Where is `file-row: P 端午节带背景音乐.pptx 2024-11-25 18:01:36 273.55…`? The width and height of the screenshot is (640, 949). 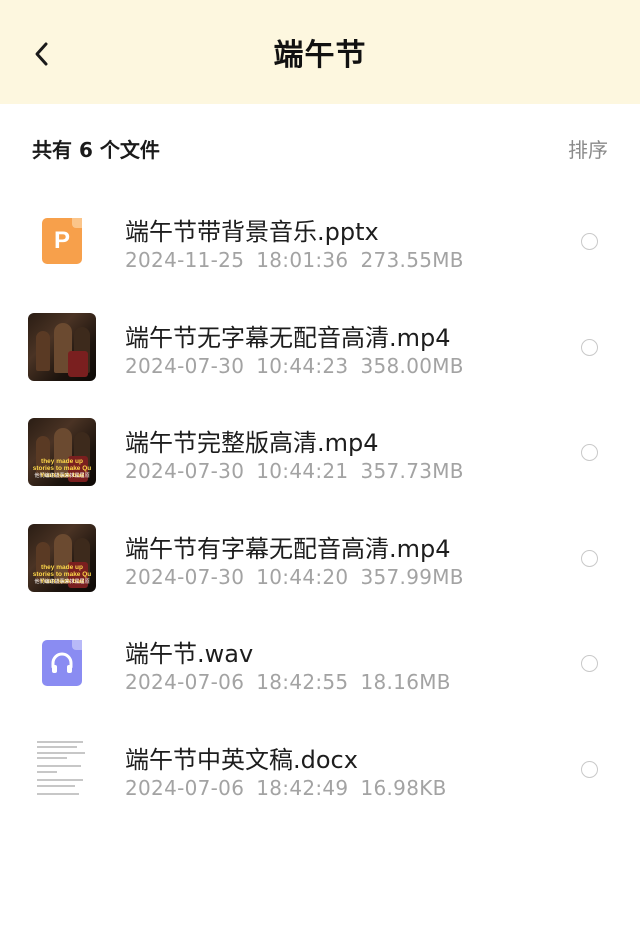 file-row: P 端午节带背景音乐.pptx 2024-11-25 18:01:36 273.55… is located at coordinates (320, 241).